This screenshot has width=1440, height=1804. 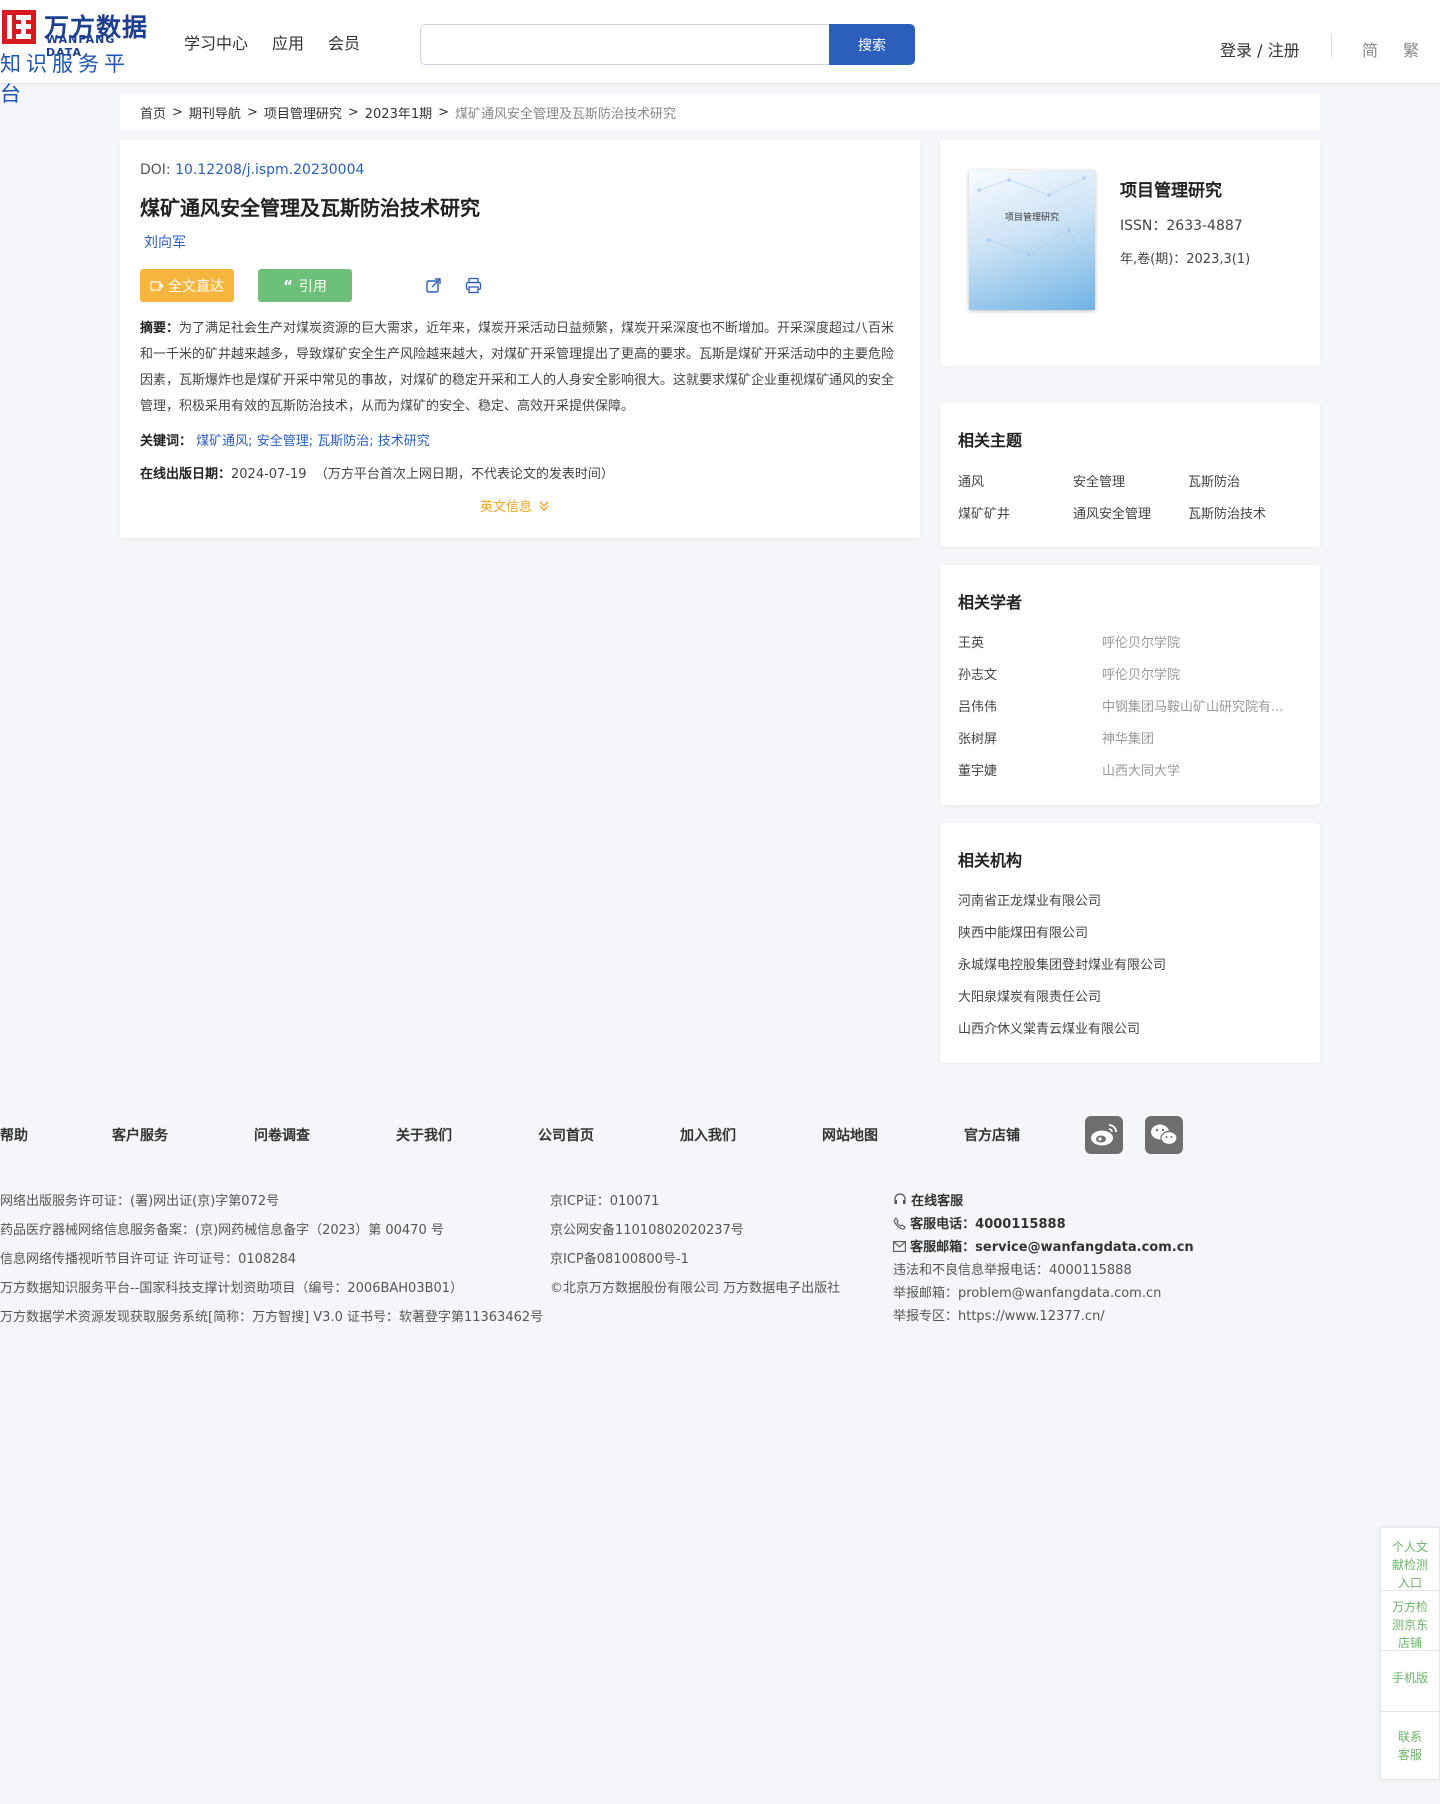 What do you see at coordinates (872, 44) in the screenshot?
I see `search-button: 搜索` at bounding box center [872, 44].